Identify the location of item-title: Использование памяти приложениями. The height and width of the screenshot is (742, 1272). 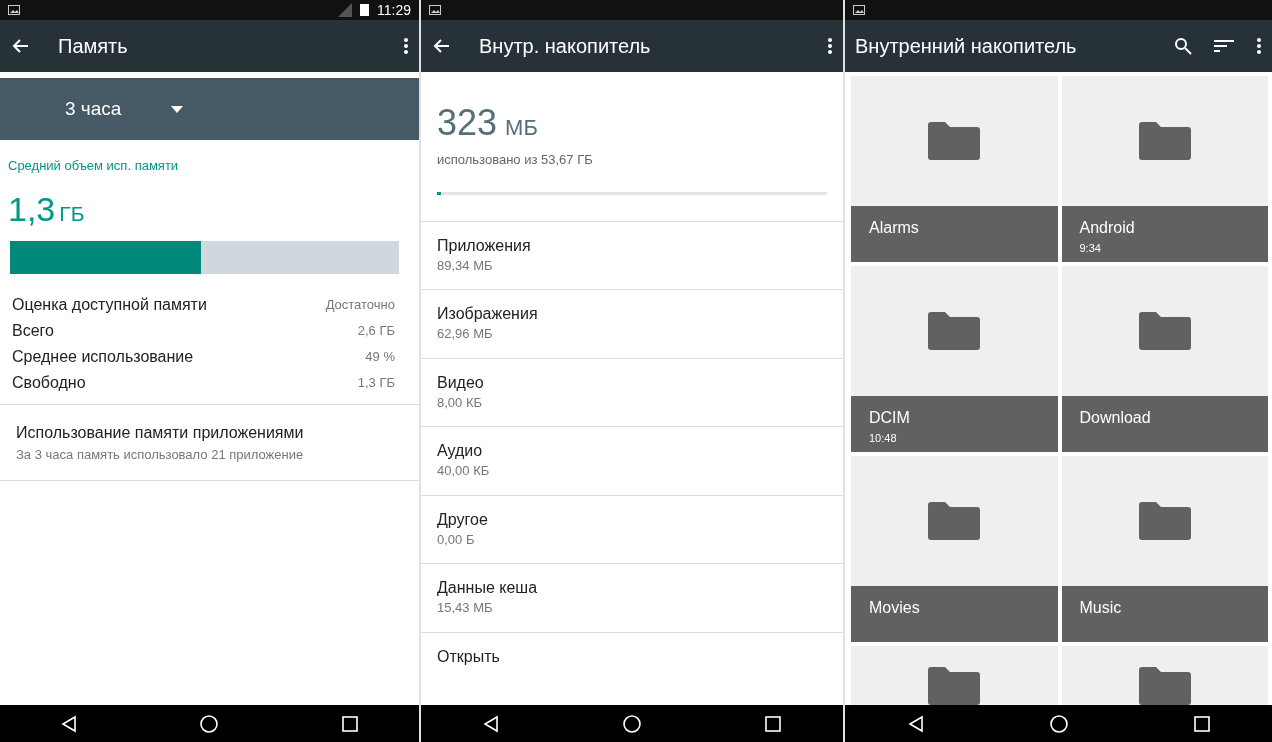
(160, 432).